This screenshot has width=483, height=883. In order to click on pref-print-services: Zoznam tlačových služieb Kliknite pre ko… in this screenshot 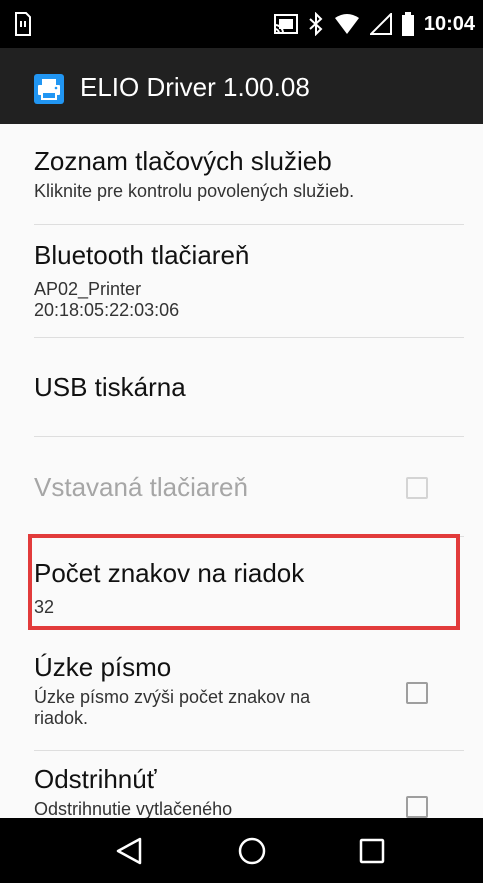, I will do `click(249, 174)`.